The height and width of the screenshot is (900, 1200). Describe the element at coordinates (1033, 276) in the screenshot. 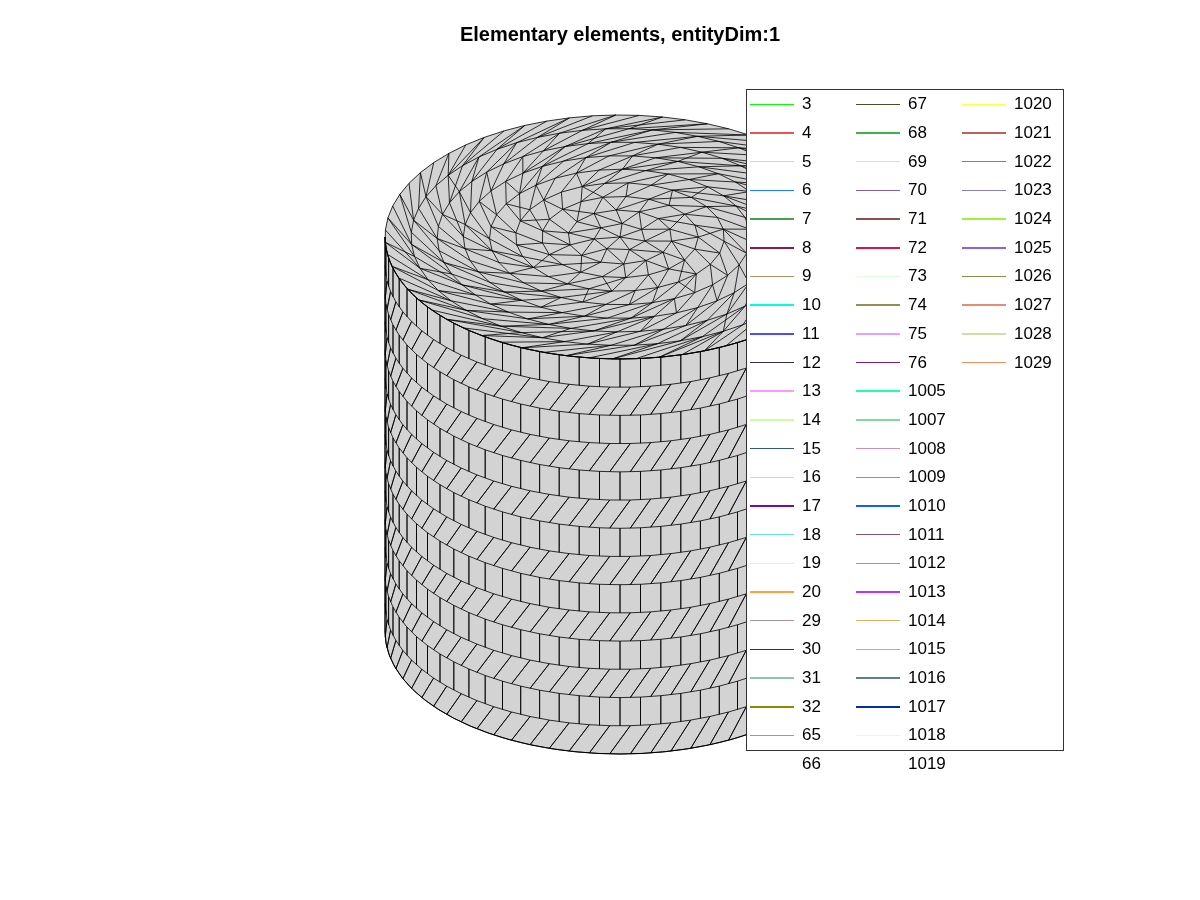

I see `legend-label: 1026` at that location.